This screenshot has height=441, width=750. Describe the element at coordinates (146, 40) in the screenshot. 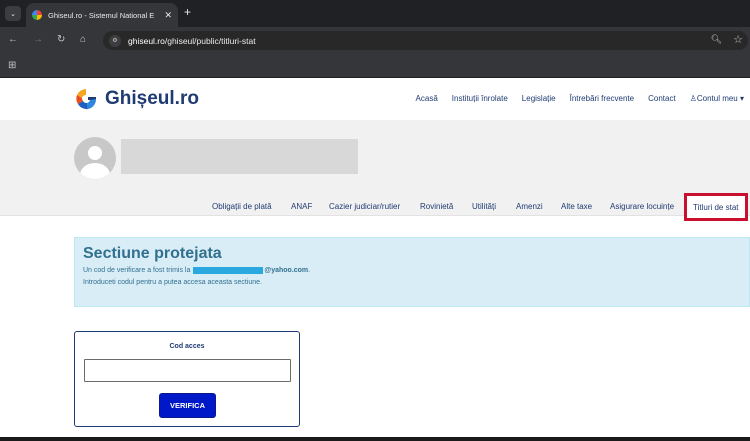

I see `url-domain: ghiseul.ro` at that location.